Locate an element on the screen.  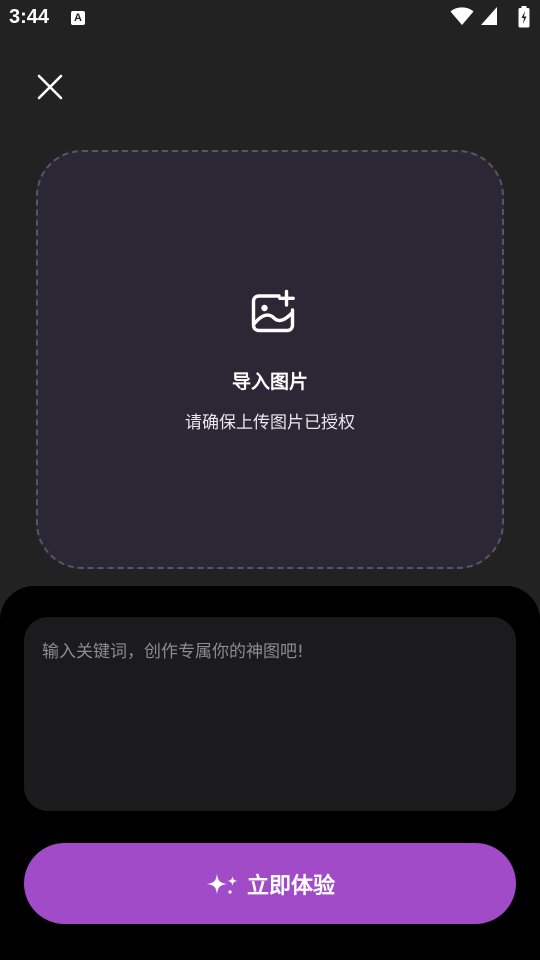
close-icon is located at coordinates (50, 87).